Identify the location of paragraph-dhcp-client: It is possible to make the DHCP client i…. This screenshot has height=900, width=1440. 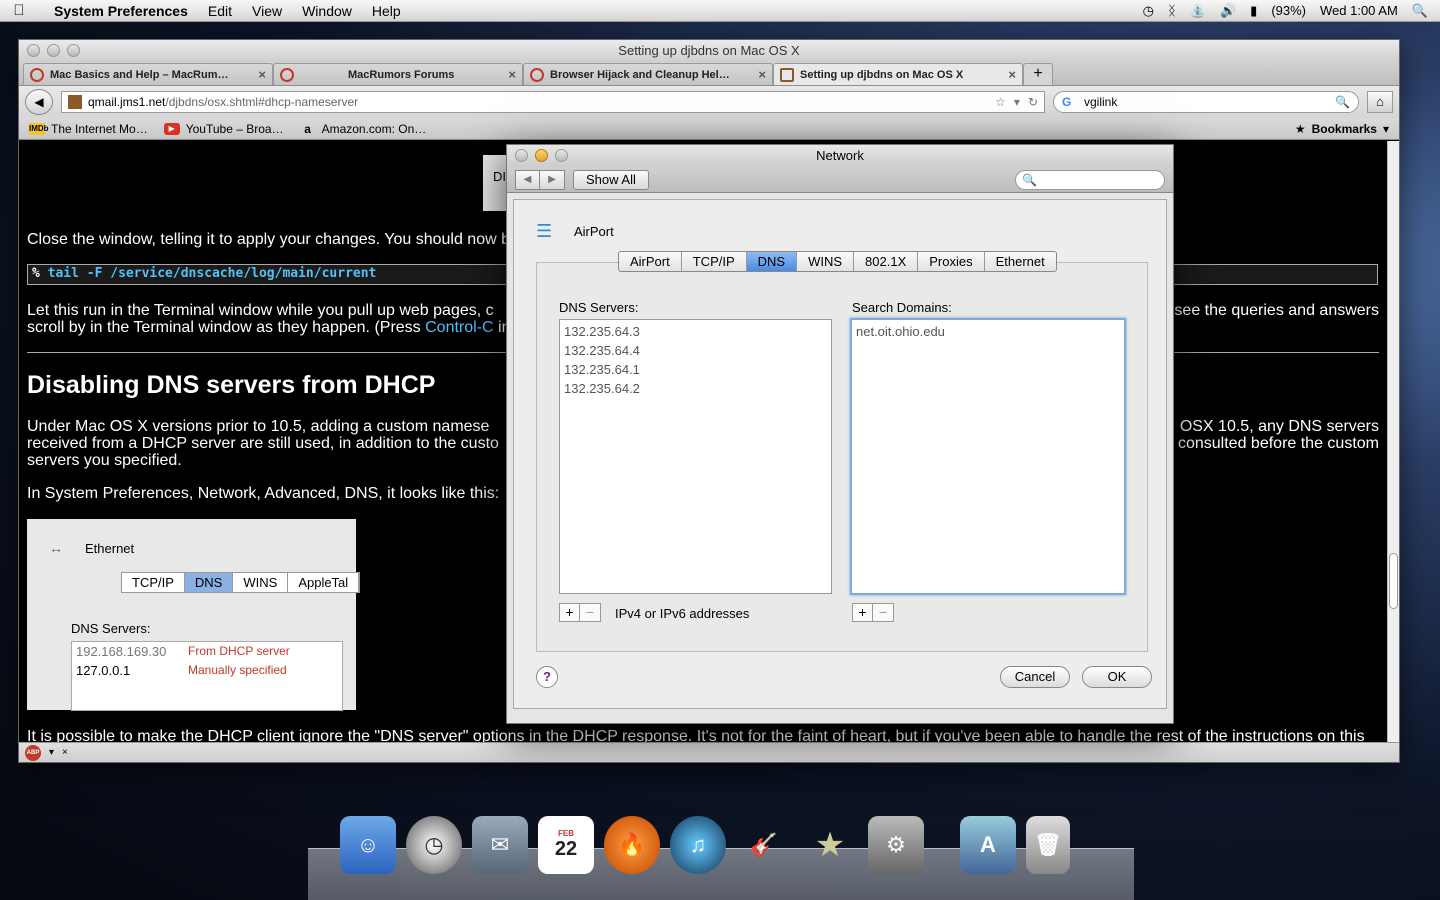
(696, 735).